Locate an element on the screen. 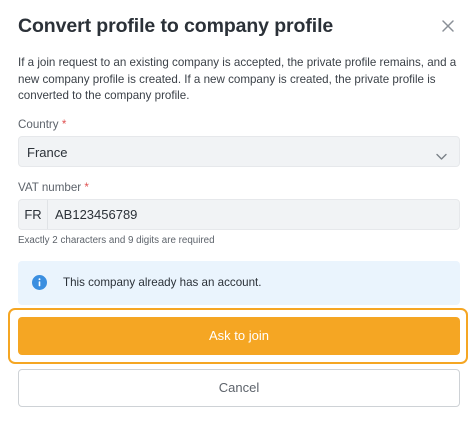 This screenshot has width=475, height=424. dialog-title: Convert profile to company profile is located at coordinates (176, 26).